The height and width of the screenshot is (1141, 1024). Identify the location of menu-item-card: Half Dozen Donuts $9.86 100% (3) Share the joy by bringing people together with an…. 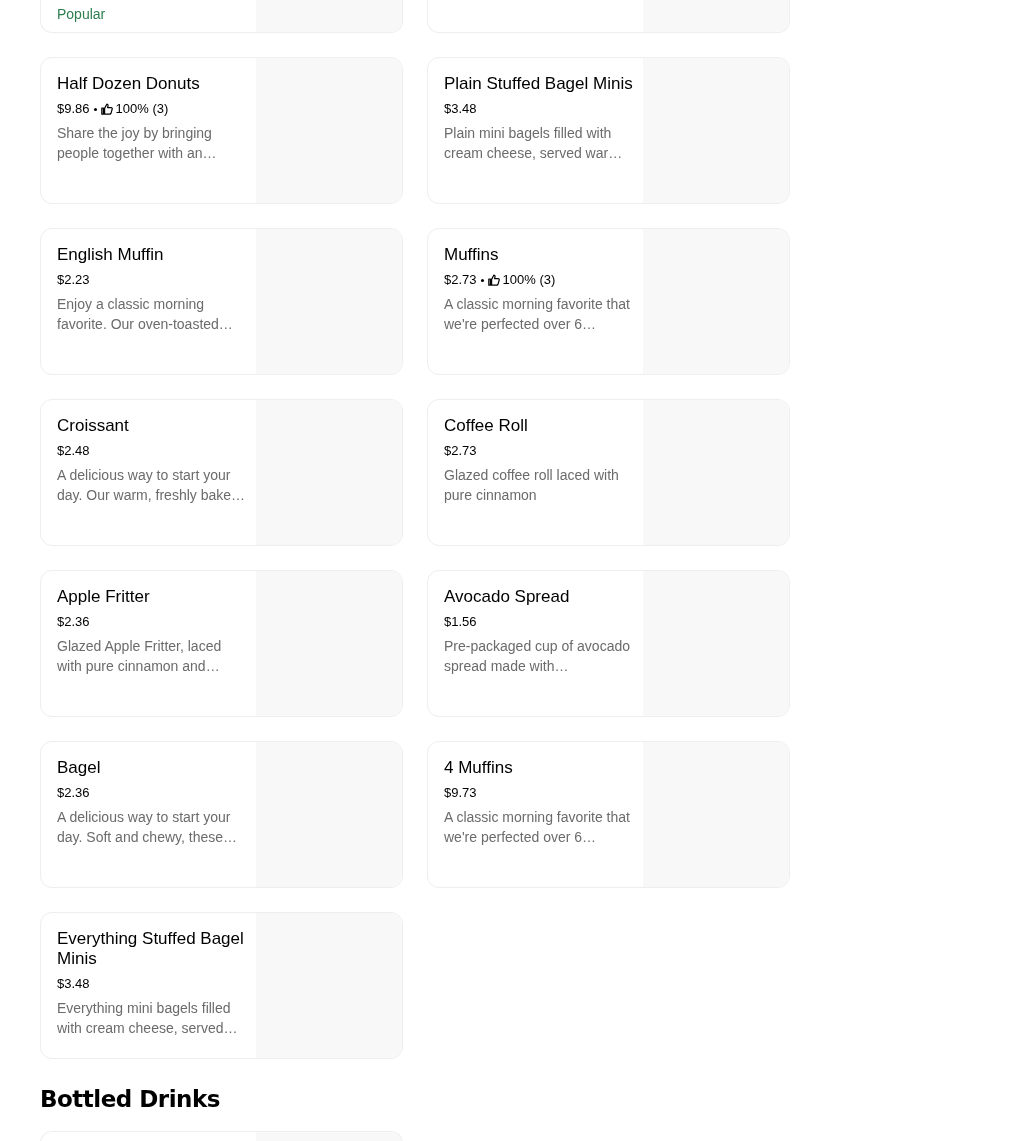
(221, 130).